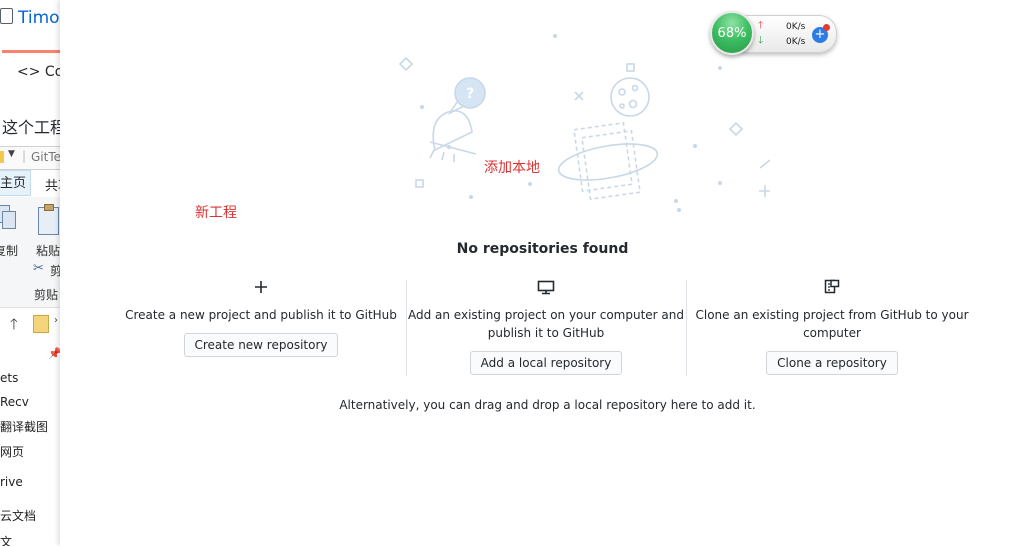 Image resolution: width=1025 pixels, height=546 pixels. Describe the element at coordinates (546, 363) in the screenshot. I see `add-local-repository-button: Add a local repository` at that location.